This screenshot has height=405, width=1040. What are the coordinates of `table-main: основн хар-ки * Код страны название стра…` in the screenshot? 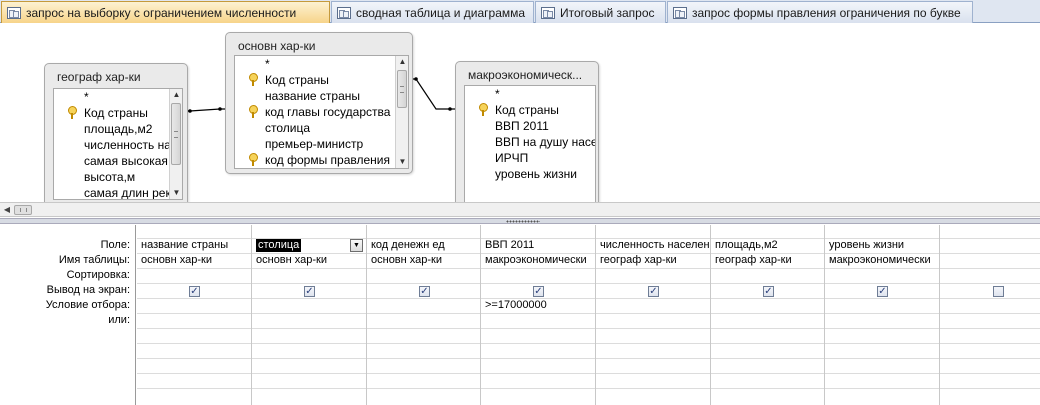 It's located at (319, 103).